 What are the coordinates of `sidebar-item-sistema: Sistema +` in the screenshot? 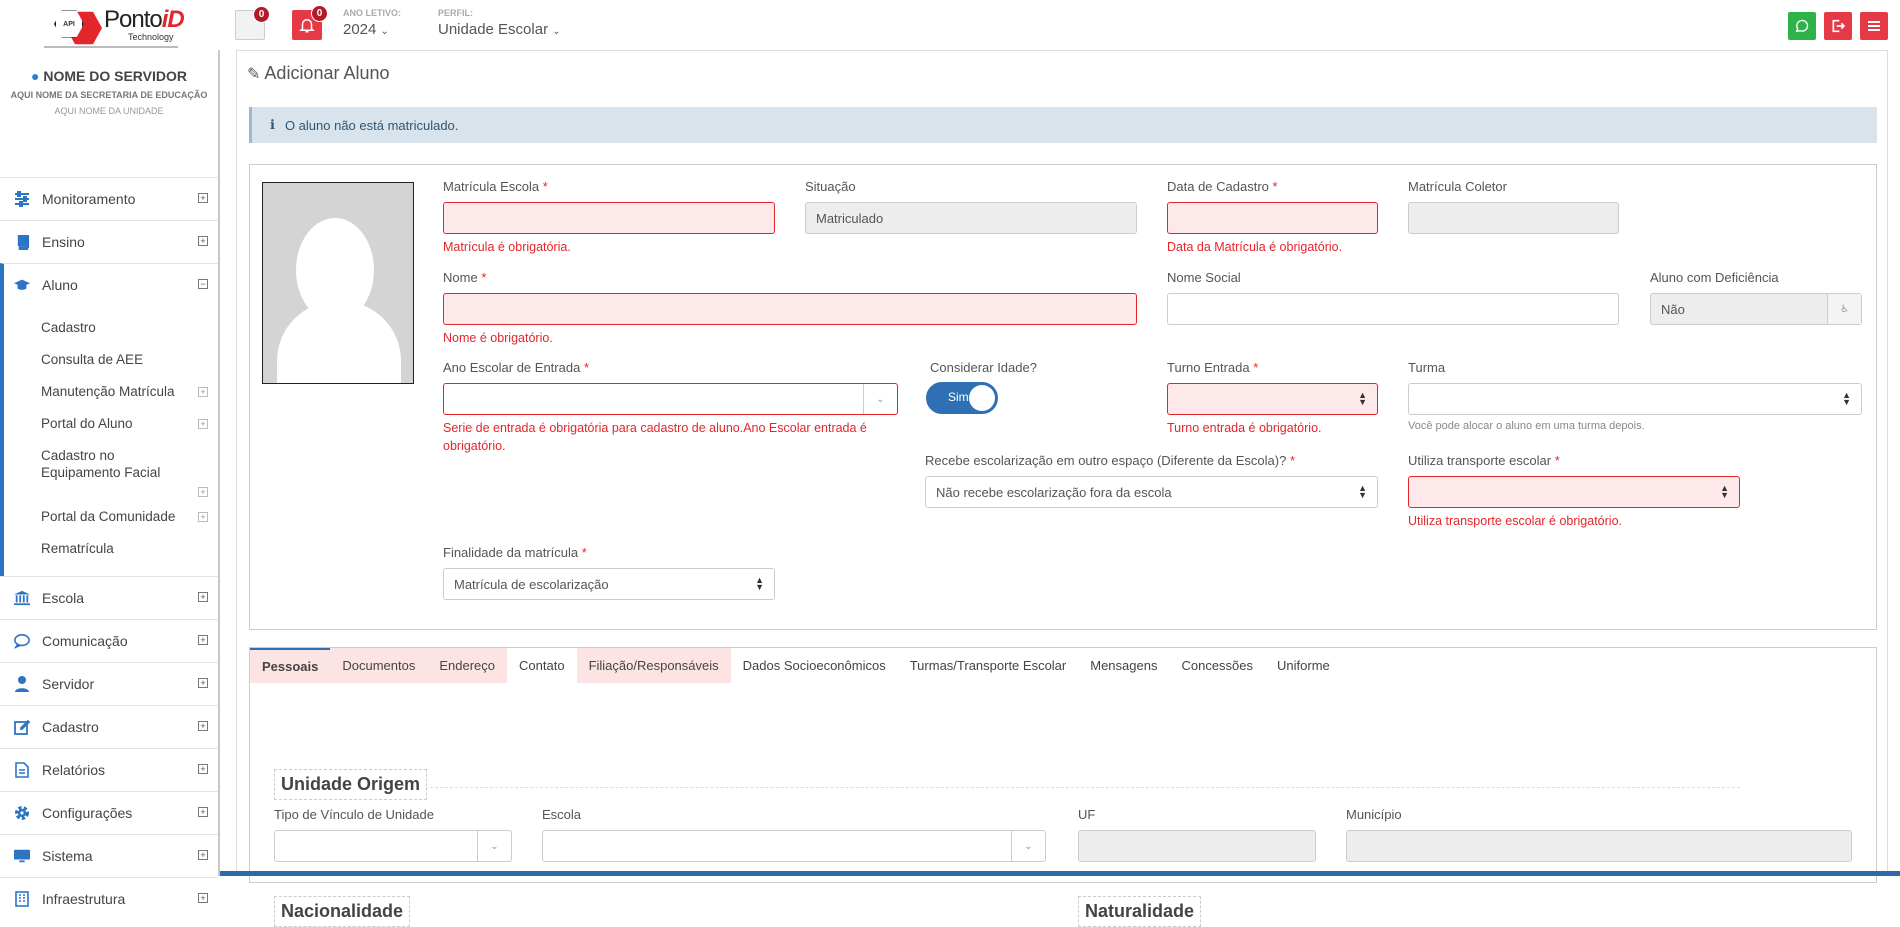 It's located at (109, 855).